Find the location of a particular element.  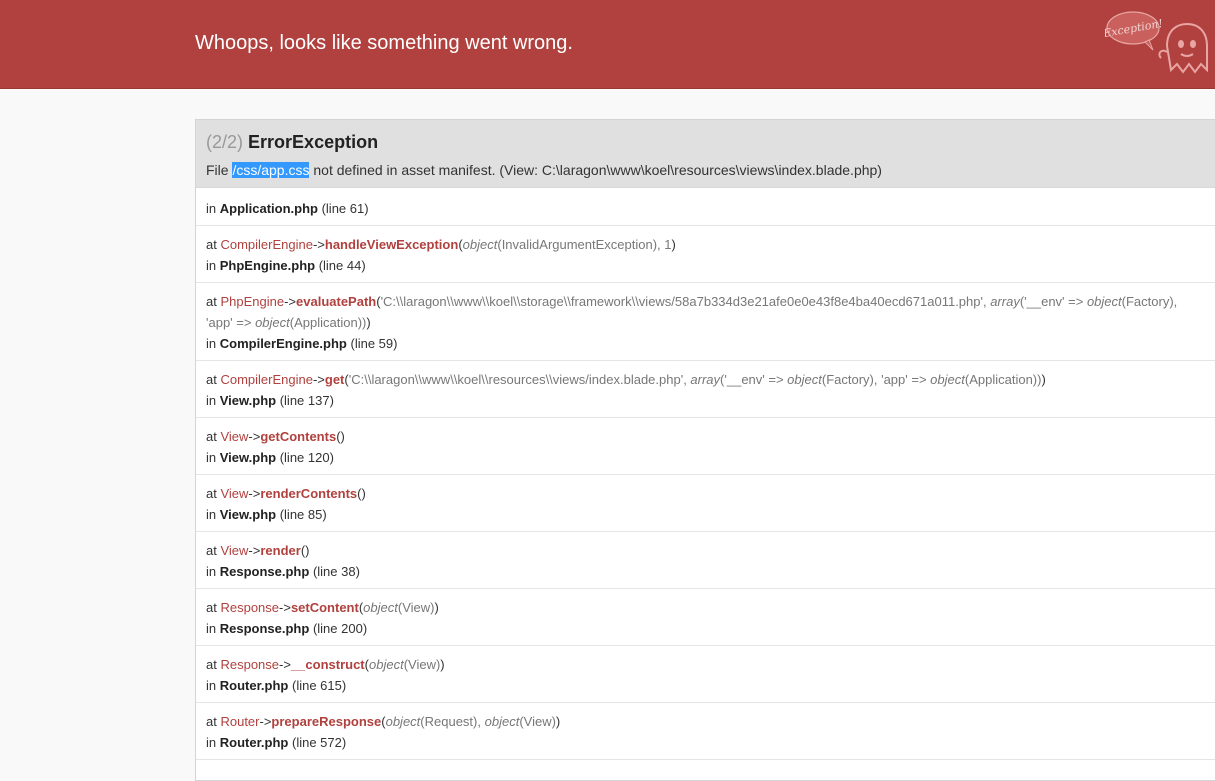

trace-location: in View.php (line 120) is located at coordinates (710, 457).